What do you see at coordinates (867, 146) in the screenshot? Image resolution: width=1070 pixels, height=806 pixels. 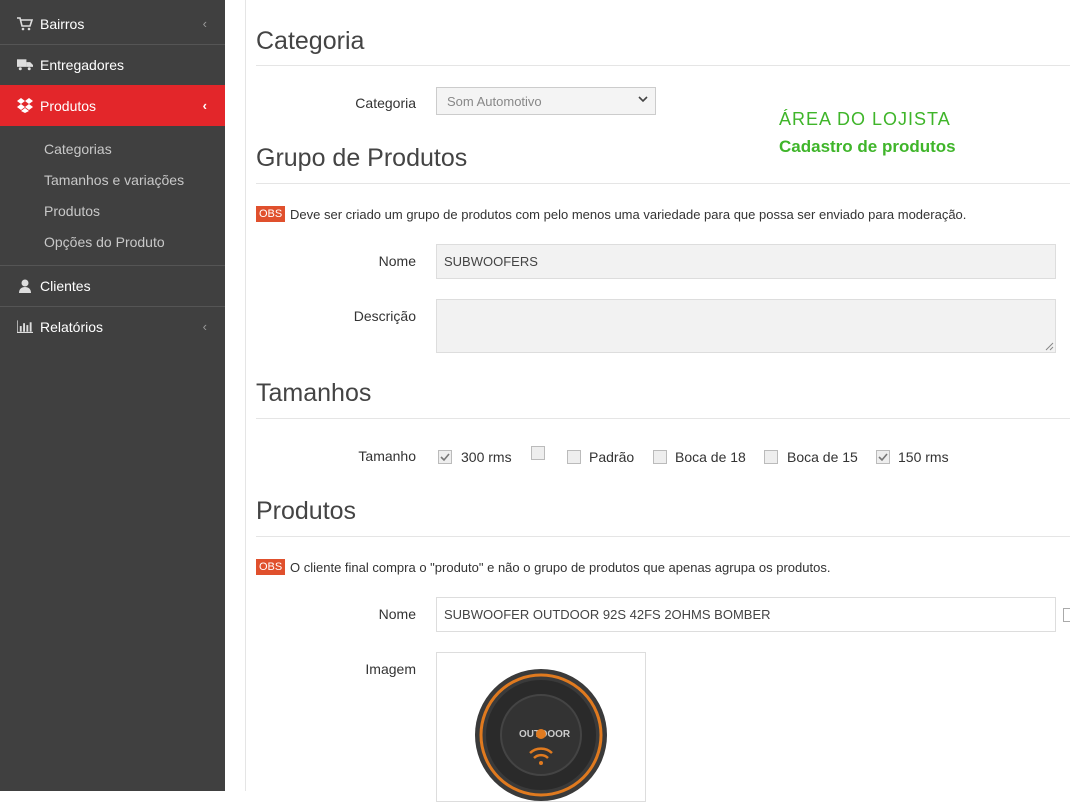 I see `overlay-subtitle: Cadastro de produtos` at bounding box center [867, 146].